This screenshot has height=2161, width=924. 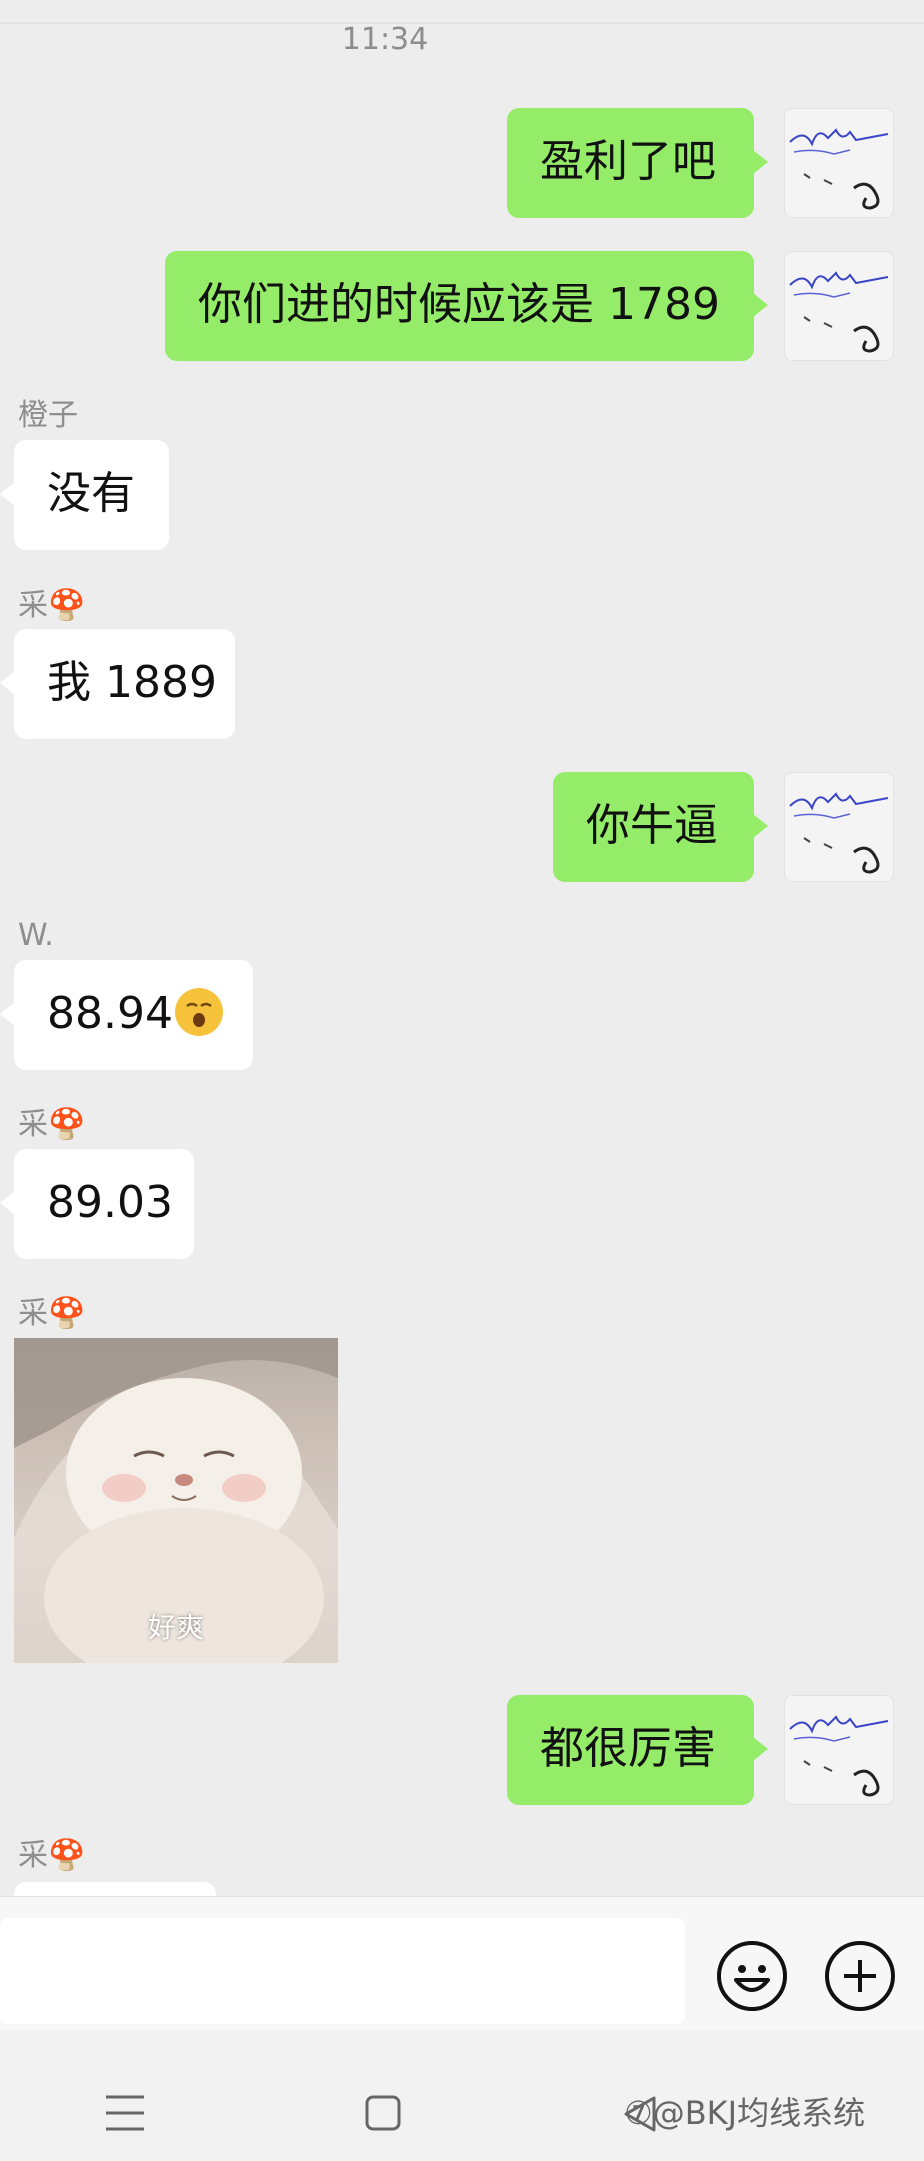 I want to click on square-icon, so click(x=383, y=2113).